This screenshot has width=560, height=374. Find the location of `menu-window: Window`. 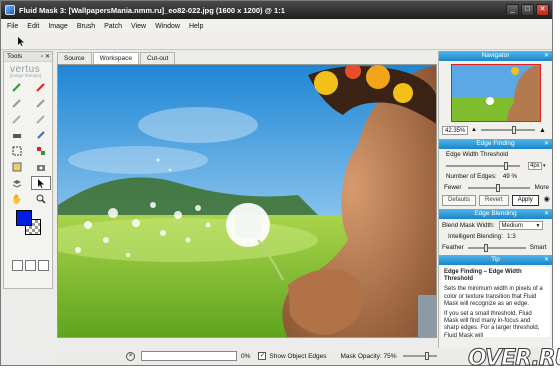

menu-window: Window is located at coordinates (167, 26).